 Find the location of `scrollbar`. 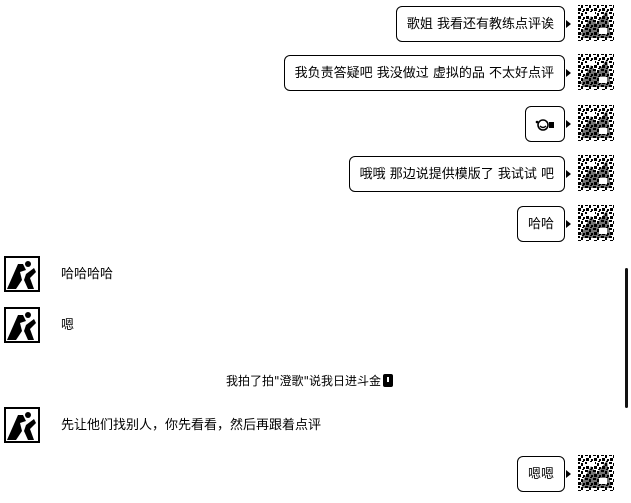

scrollbar is located at coordinates (626, 338).